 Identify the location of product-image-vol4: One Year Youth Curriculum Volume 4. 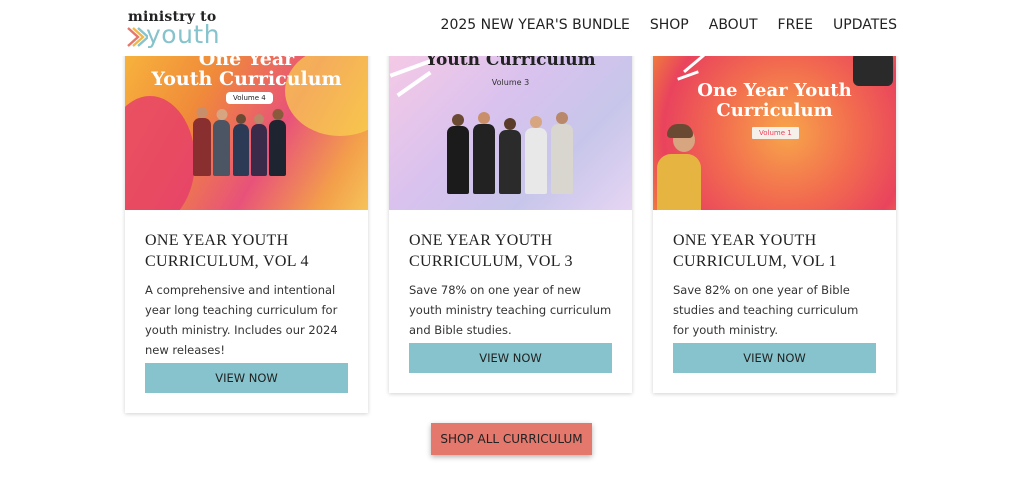
(246, 133).